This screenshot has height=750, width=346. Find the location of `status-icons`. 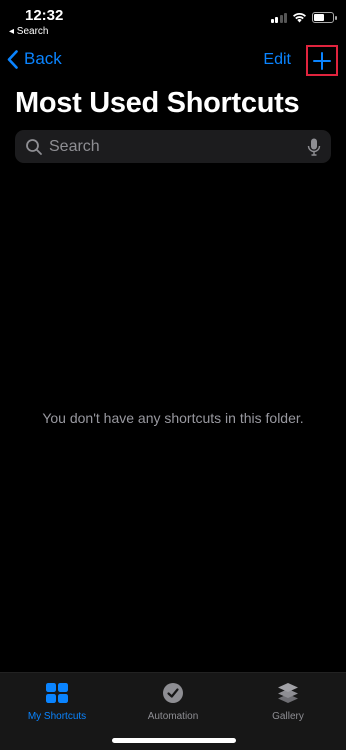

status-icons is located at coordinates (303, 17).